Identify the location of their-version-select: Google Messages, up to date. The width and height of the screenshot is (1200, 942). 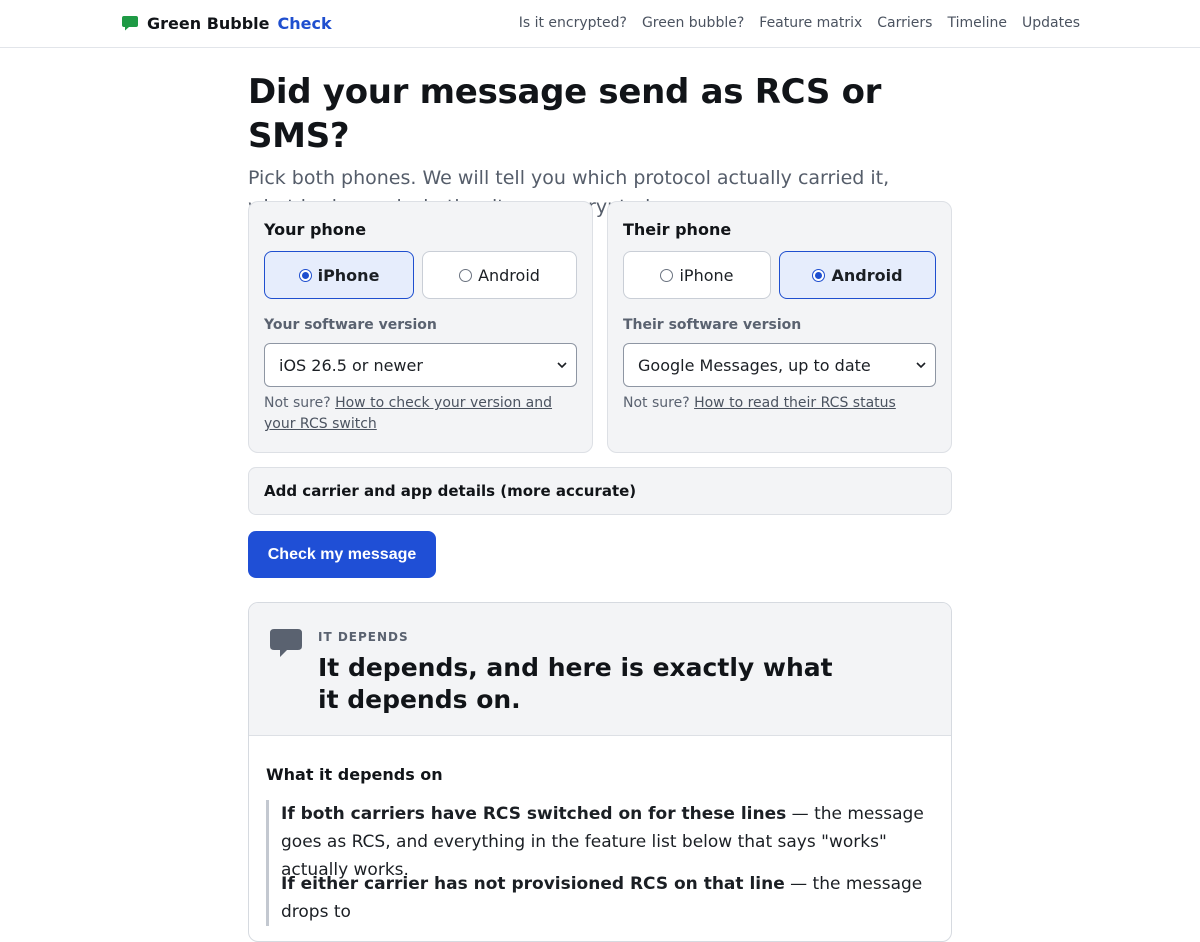
(779, 365).